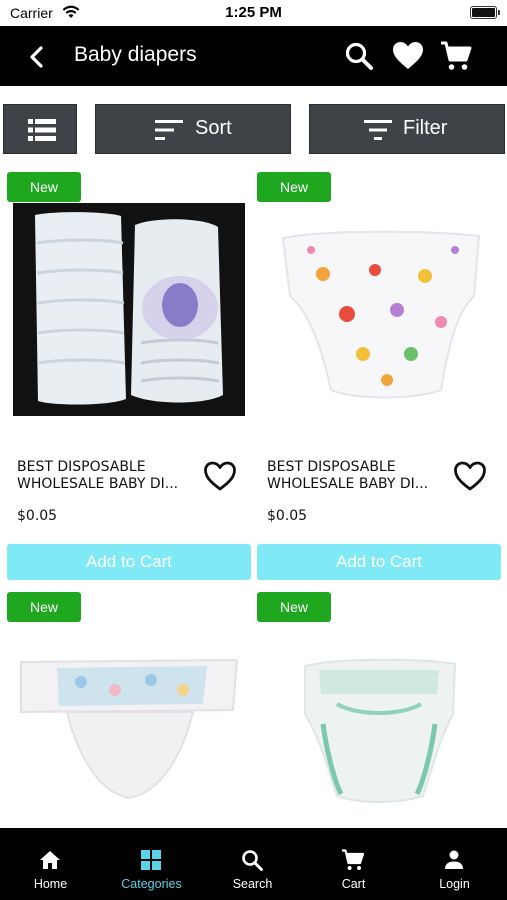  Describe the element at coordinates (425, 128) in the screenshot. I see `filter-label: Filter` at that location.